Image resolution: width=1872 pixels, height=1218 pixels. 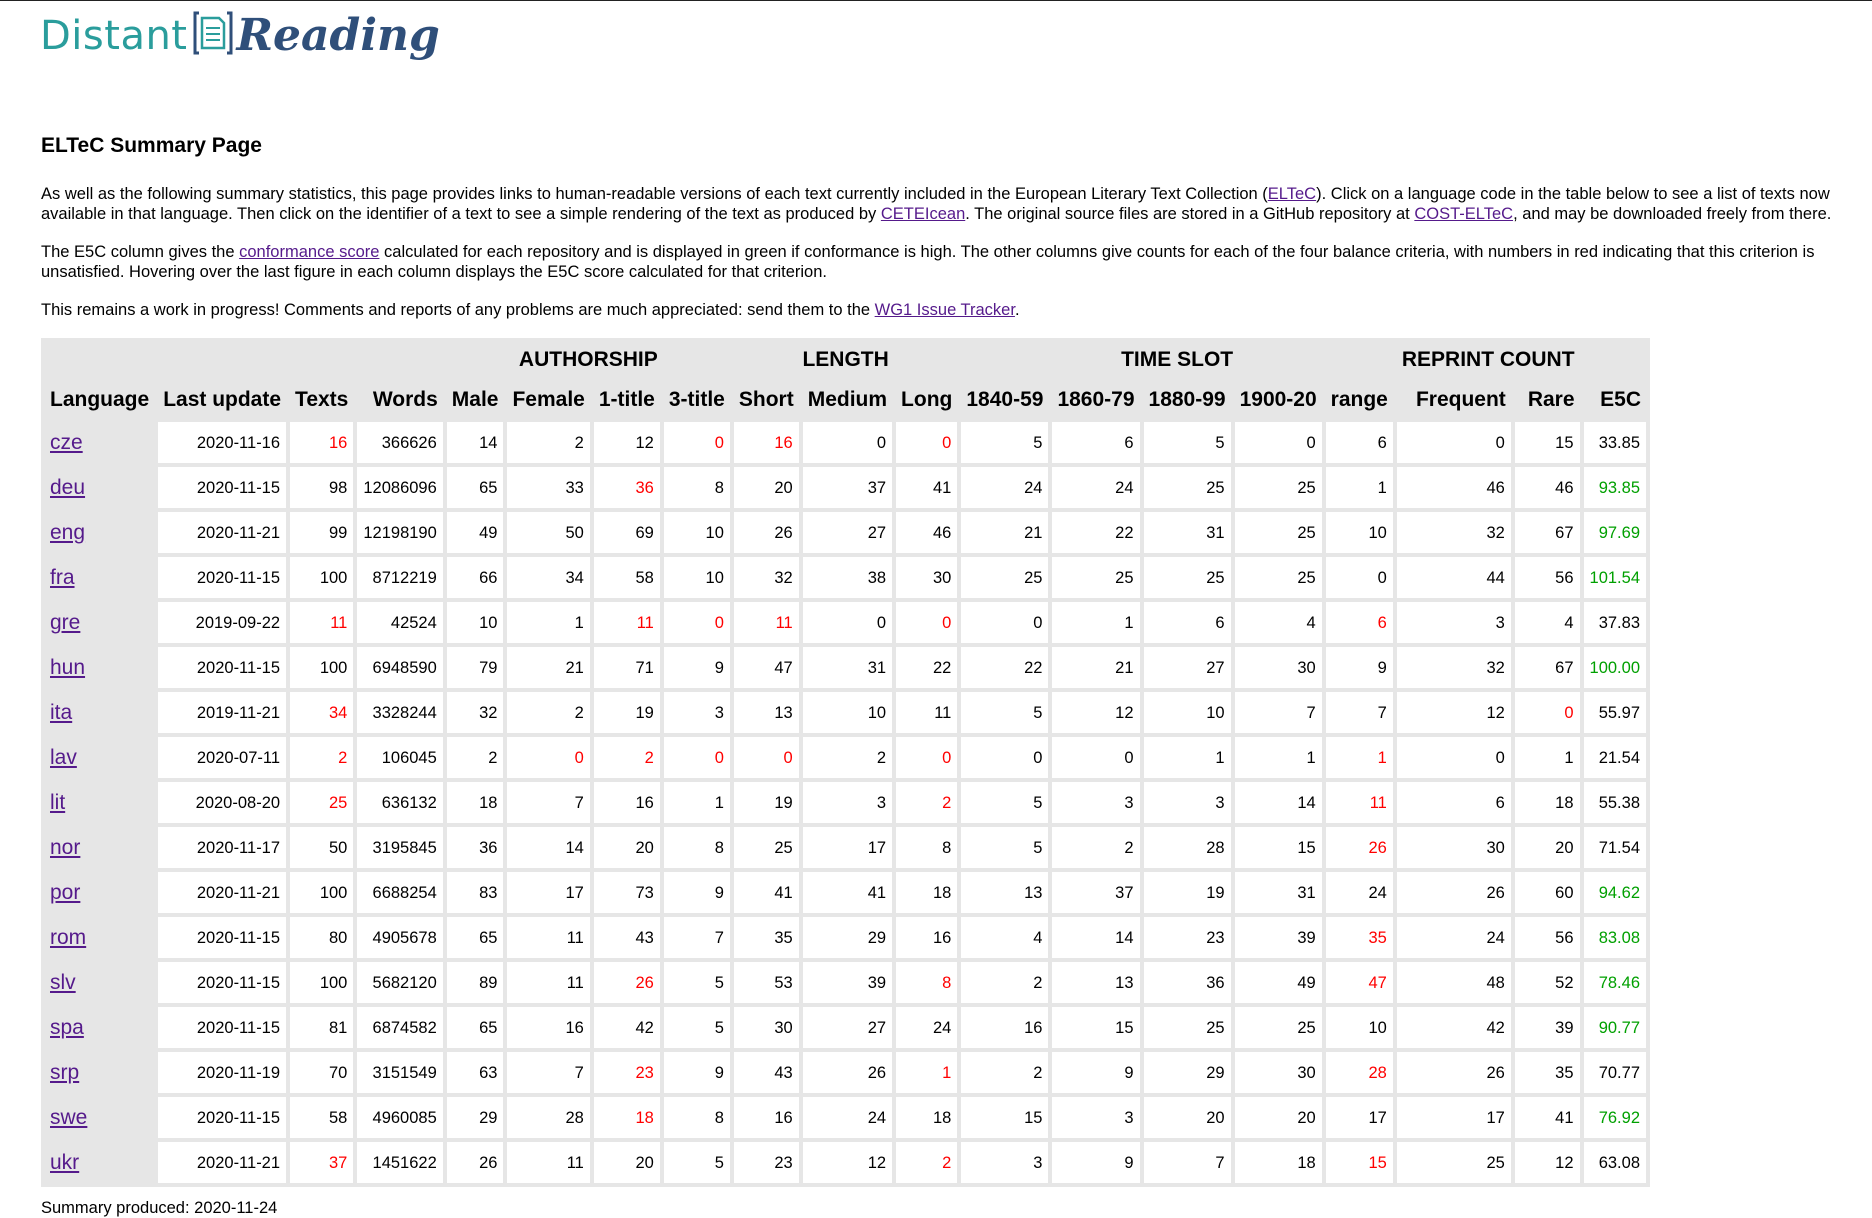 I want to click on table-cell: 6948590, so click(x=400, y=667).